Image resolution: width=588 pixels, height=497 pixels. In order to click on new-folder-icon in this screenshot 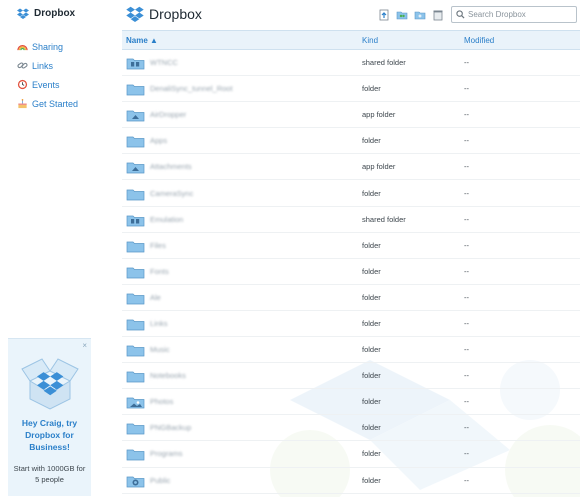, I will do `click(420, 15)`.